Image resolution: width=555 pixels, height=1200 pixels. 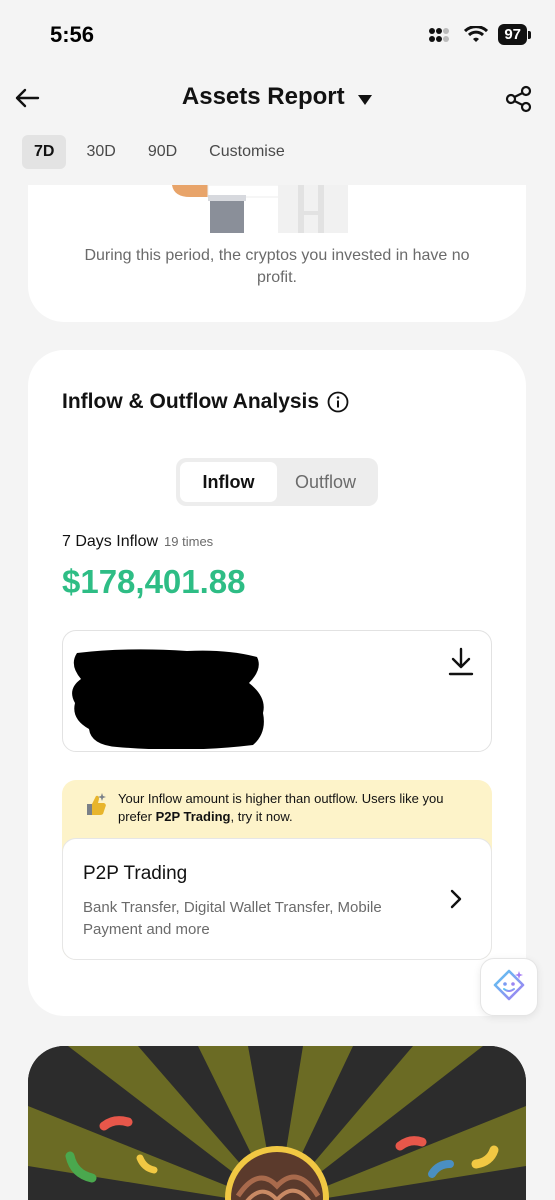 I want to click on inflow-amount: $178,401.88, so click(x=154, y=581).